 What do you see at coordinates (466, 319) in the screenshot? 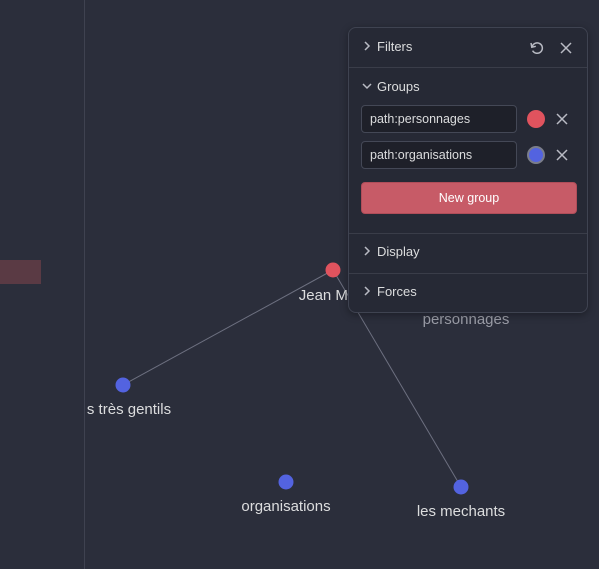
I see `node-label-personnages: personnages` at bounding box center [466, 319].